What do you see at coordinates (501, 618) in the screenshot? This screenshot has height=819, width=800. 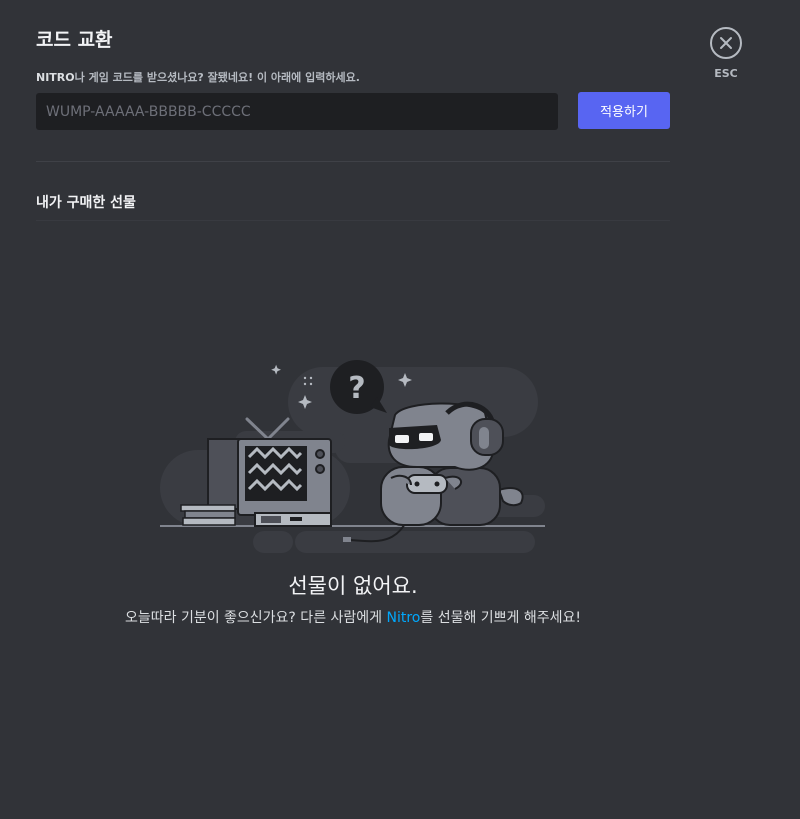 I see `empty-state-desc-text-end: 를 선물해 기쁘게 해주세요!` at bounding box center [501, 618].